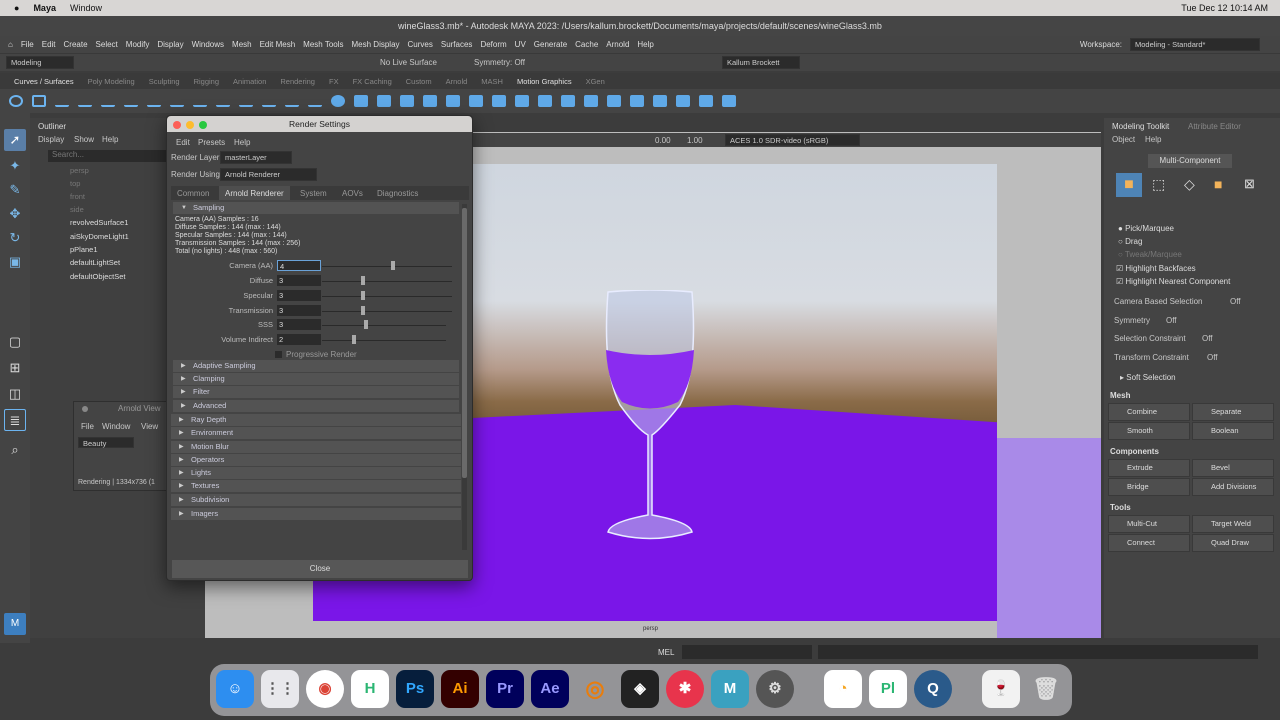 The height and width of the screenshot is (720, 1280). What do you see at coordinates (316, 514) in the screenshot?
I see `section-imagers: ▶ Imagers` at bounding box center [316, 514].